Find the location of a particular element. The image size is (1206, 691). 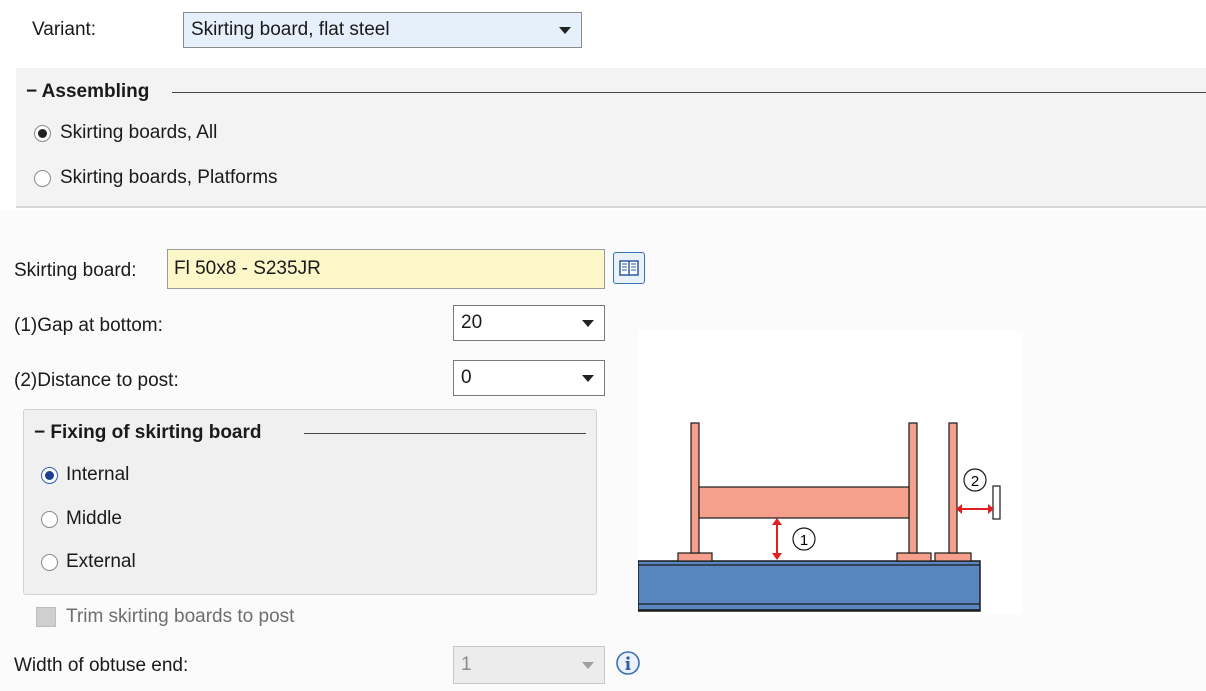

trim-checkbox is located at coordinates (46, 617).